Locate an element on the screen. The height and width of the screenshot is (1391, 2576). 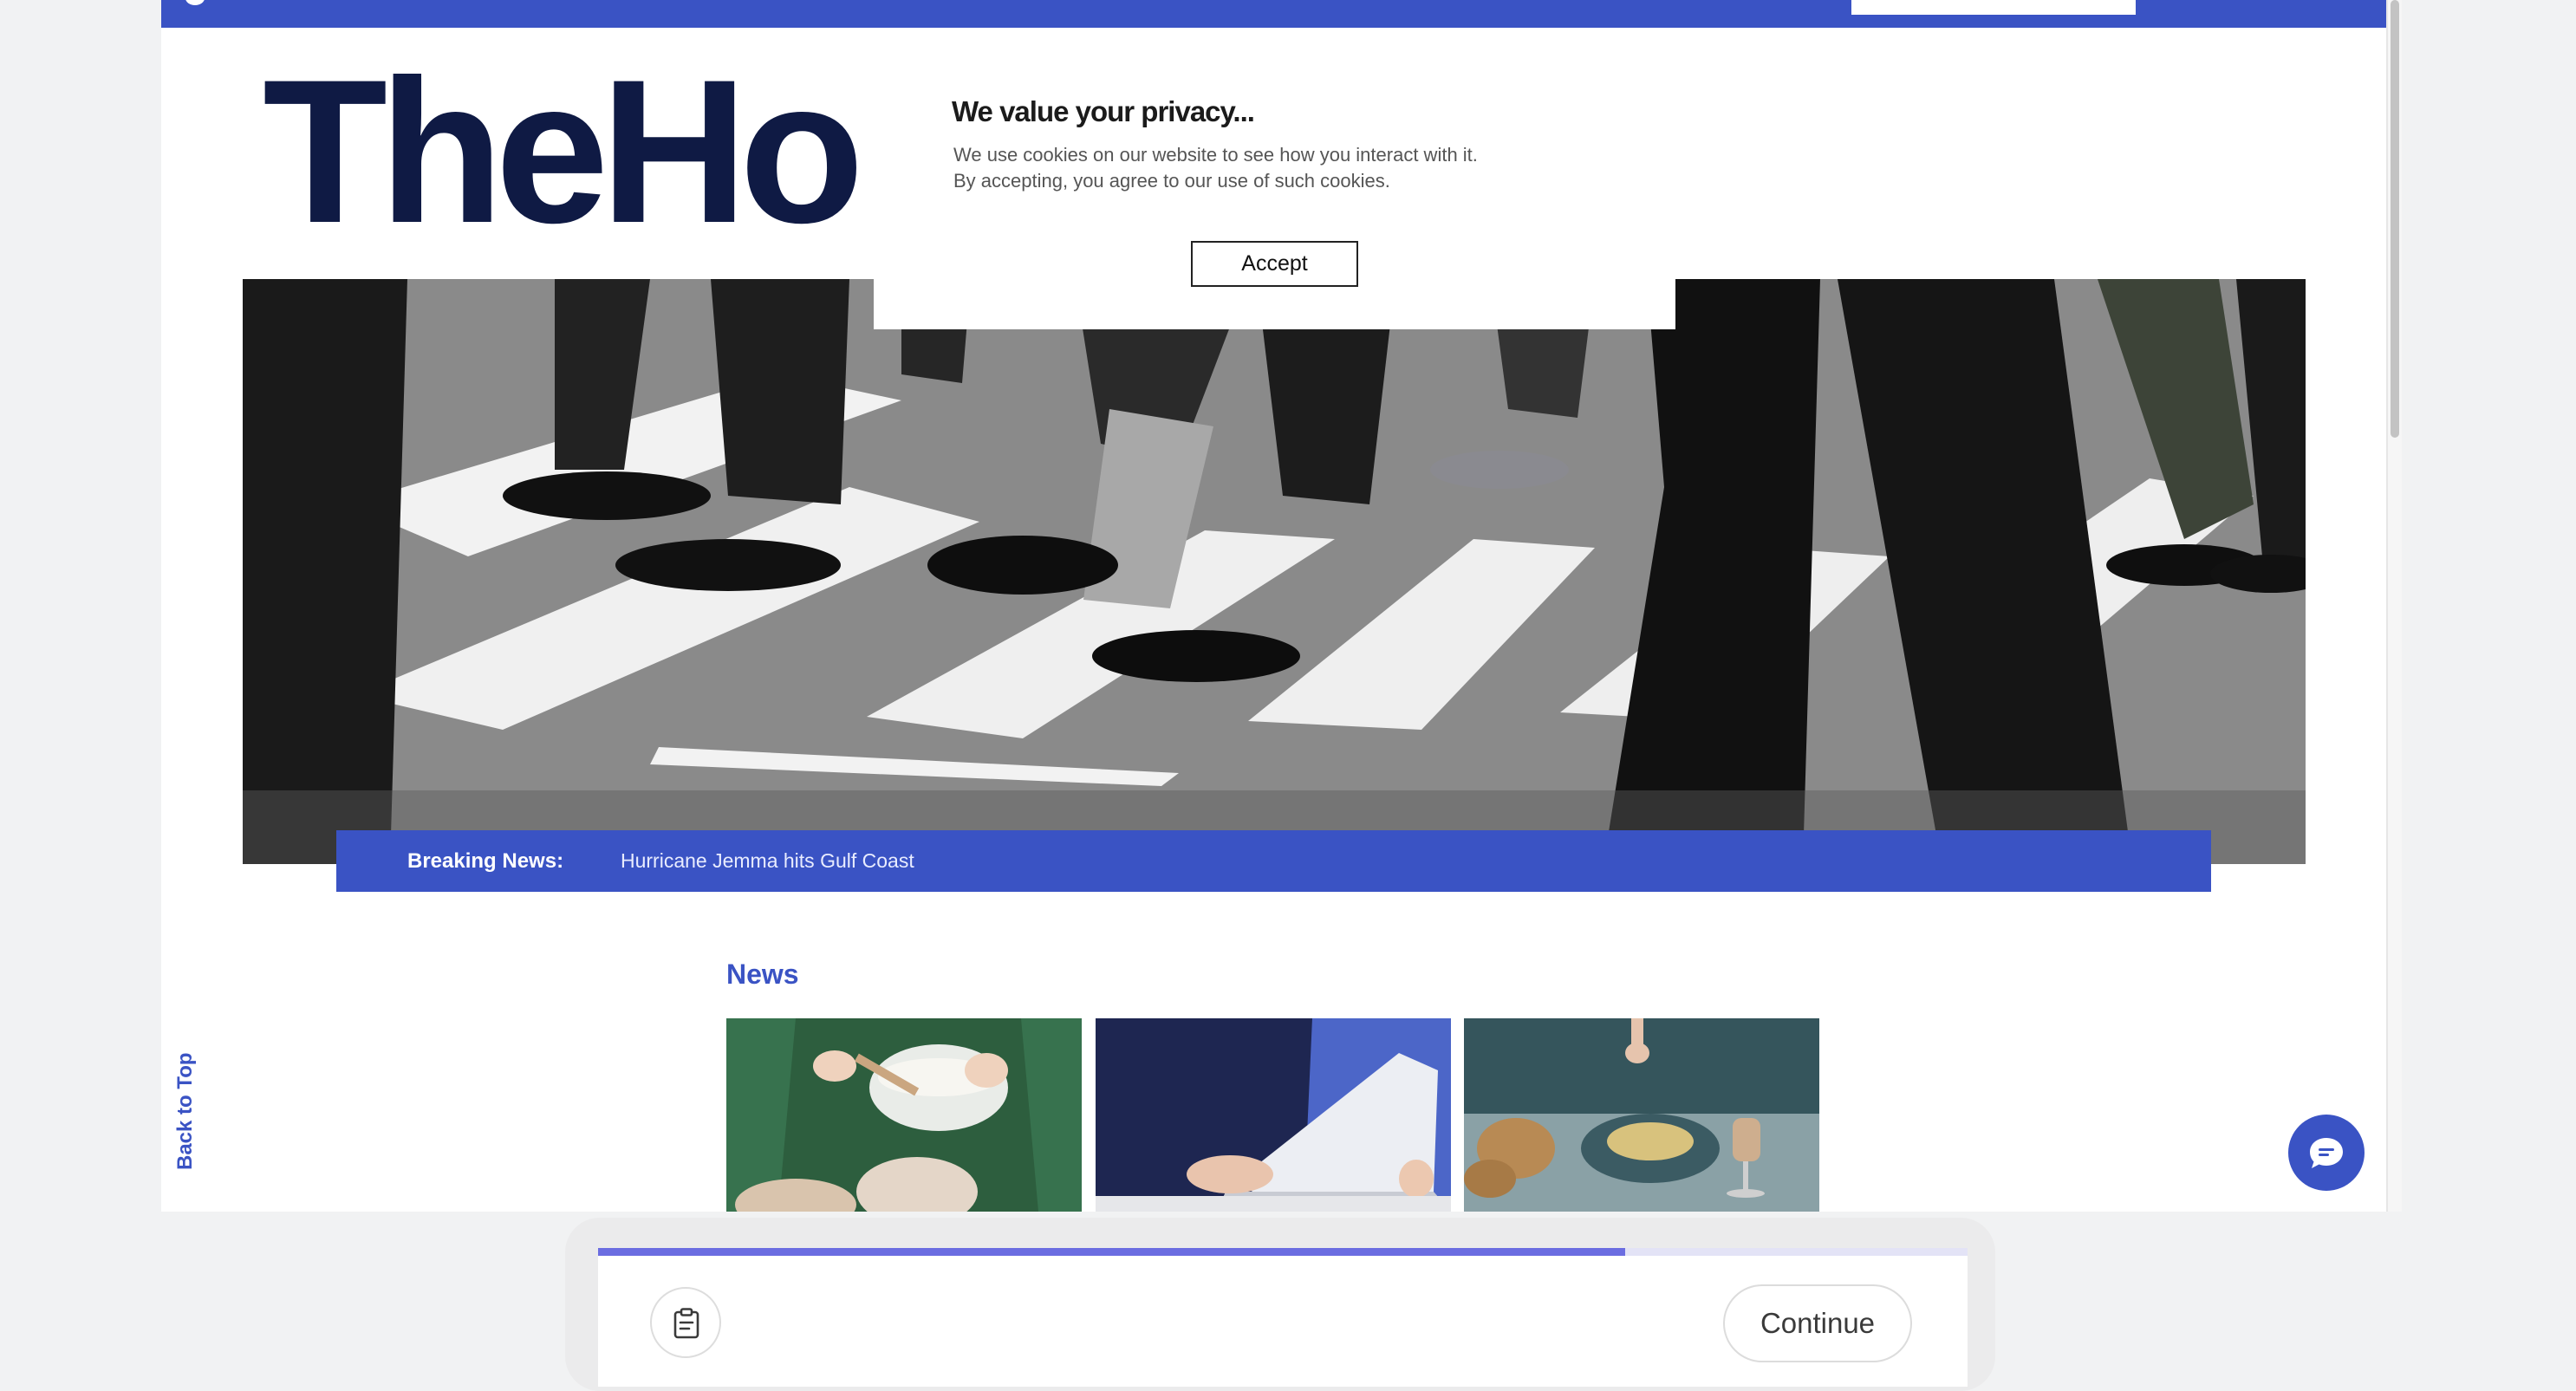
breaking-news-label: Breaking News: is located at coordinates (485, 861).